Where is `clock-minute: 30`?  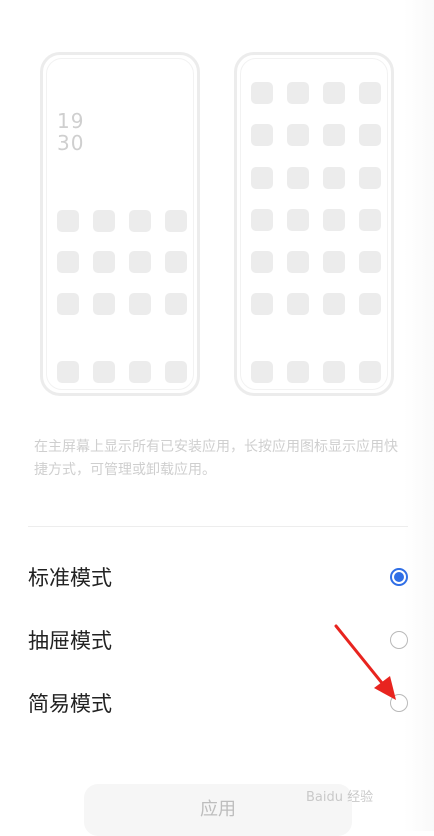 clock-minute: 30 is located at coordinates (71, 143).